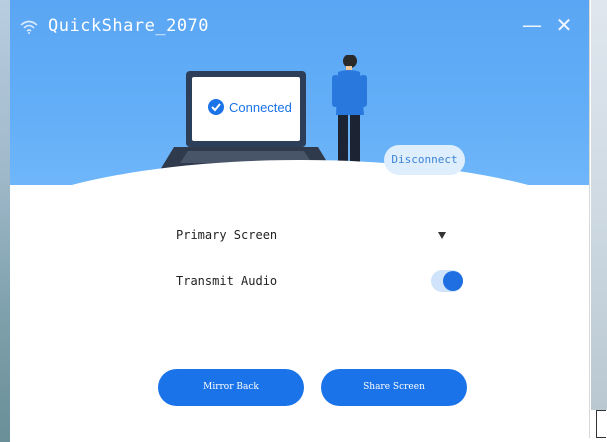 Image resolution: width=607 pixels, height=442 pixels. What do you see at coordinates (5, 221) in the screenshot?
I see `desktop-background-left` at bounding box center [5, 221].